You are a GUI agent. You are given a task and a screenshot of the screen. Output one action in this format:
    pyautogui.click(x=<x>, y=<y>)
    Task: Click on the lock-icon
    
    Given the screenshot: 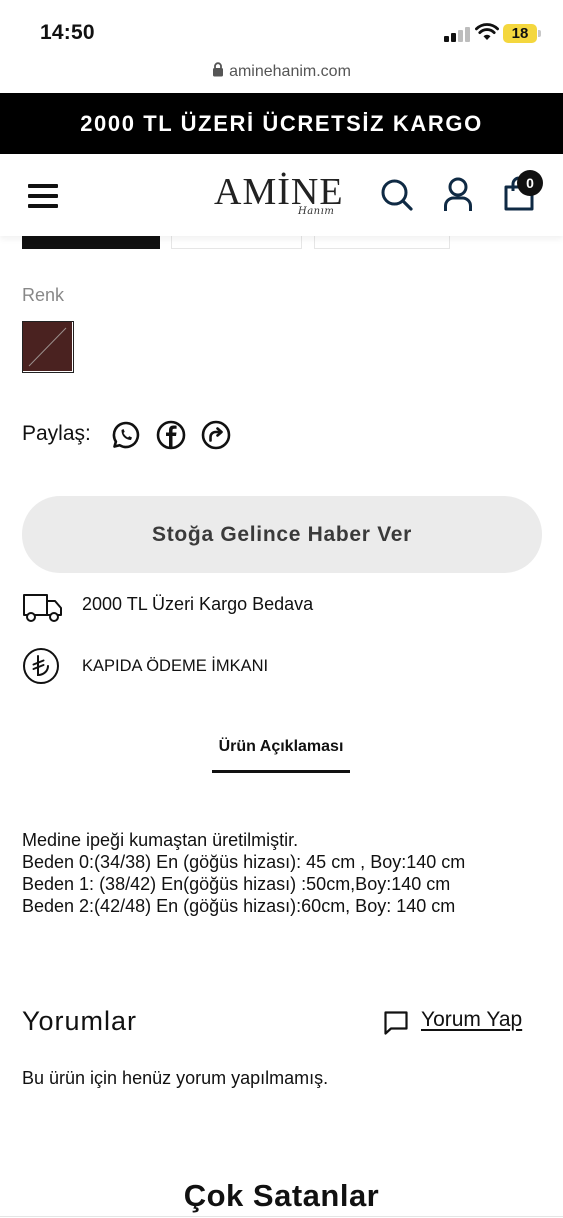 What is the action you would take?
    pyautogui.click(x=218, y=69)
    